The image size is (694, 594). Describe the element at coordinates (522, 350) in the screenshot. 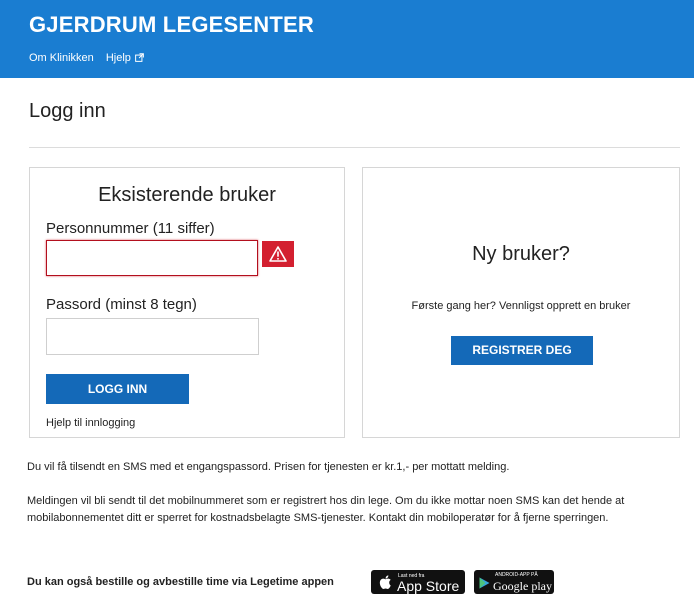

I see `register-button: REGISTRER DEG` at that location.